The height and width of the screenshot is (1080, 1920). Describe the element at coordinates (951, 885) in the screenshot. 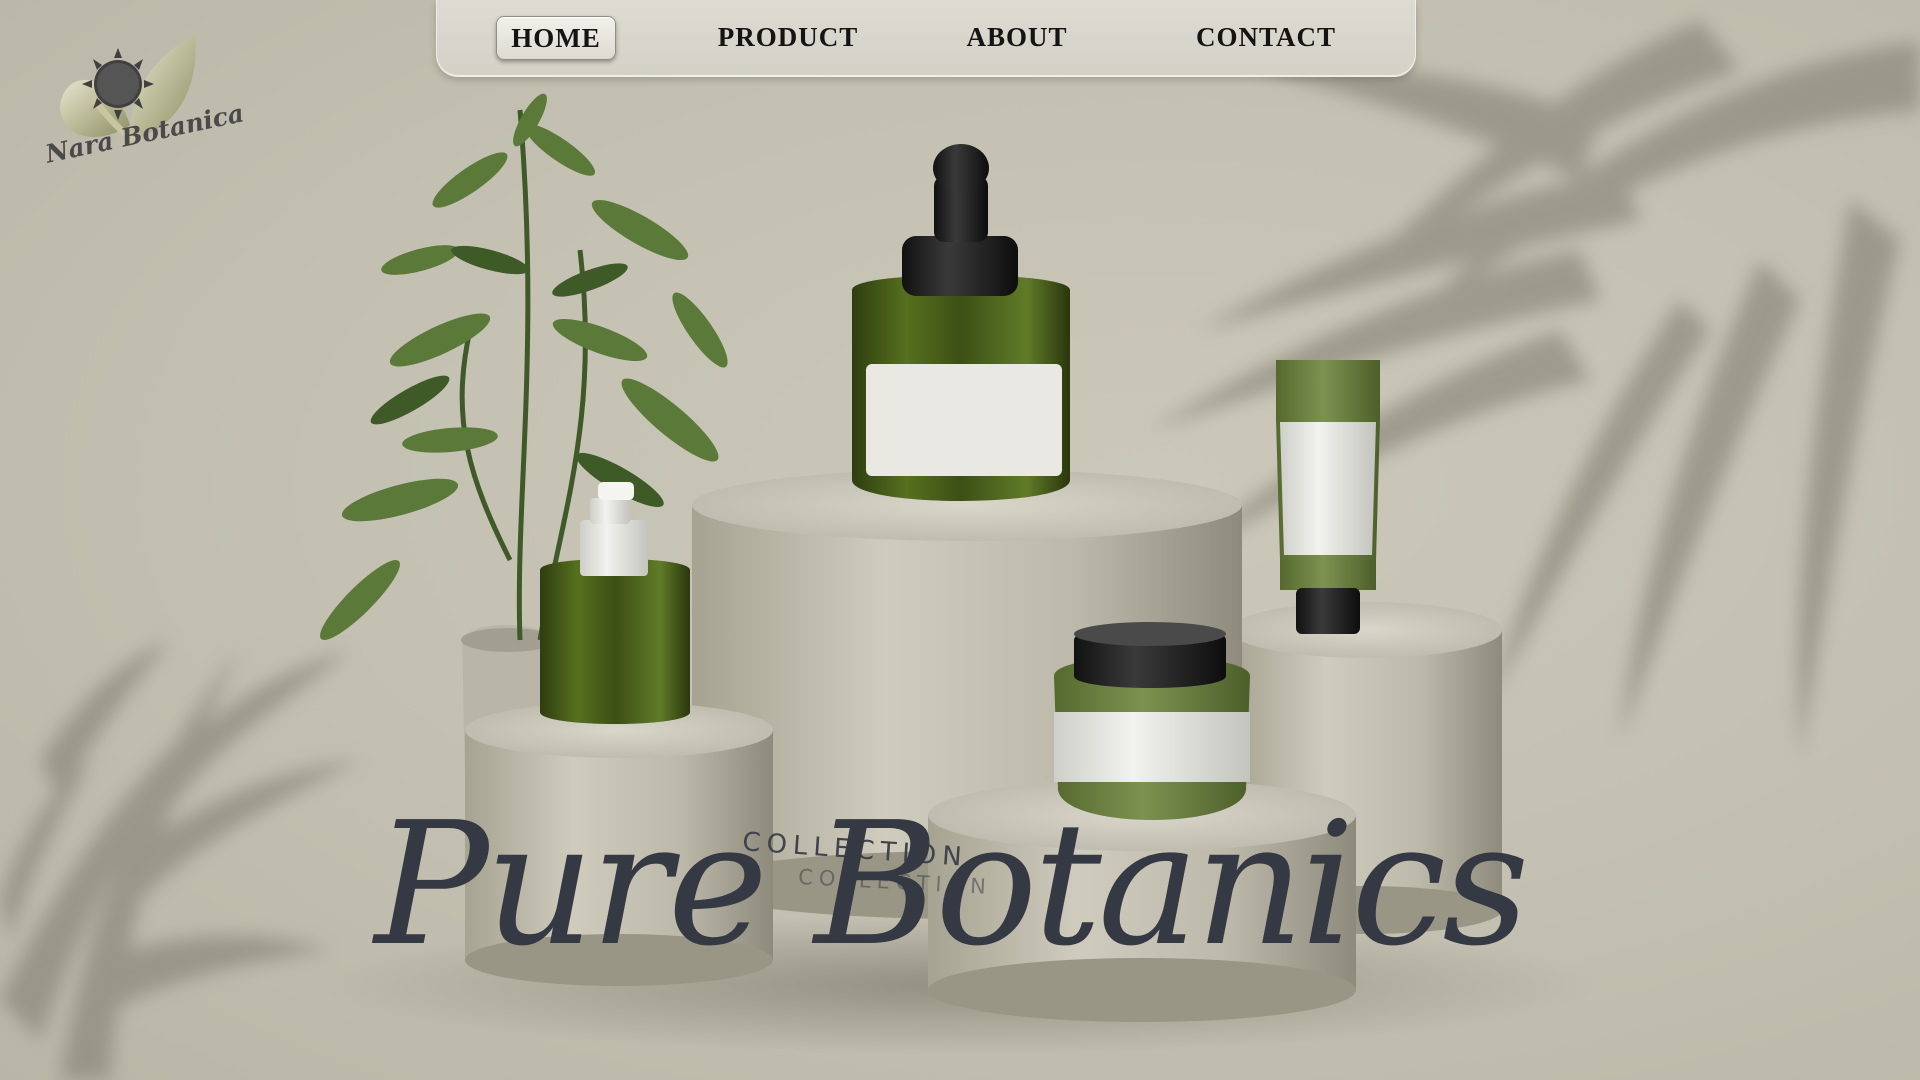

I see `hero-title: Pure Botanics` at that location.